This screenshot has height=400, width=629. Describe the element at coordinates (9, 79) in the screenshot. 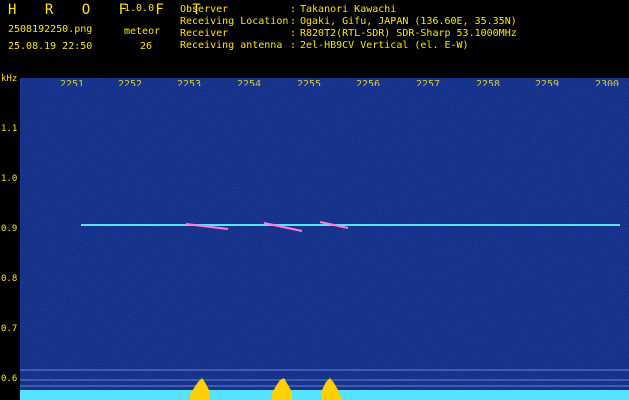

I see `y-axis-label: kHz` at that location.